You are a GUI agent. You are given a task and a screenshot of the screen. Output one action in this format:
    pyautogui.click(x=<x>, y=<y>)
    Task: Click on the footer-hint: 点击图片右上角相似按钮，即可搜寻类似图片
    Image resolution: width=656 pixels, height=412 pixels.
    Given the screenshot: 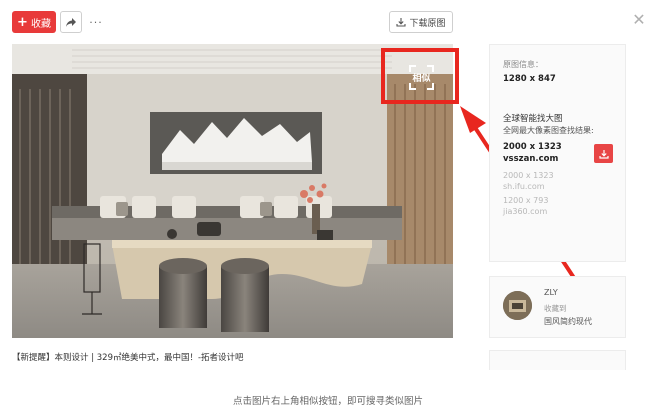 What is the action you would take?
    pyautogui.click(x=327, y=401)
    